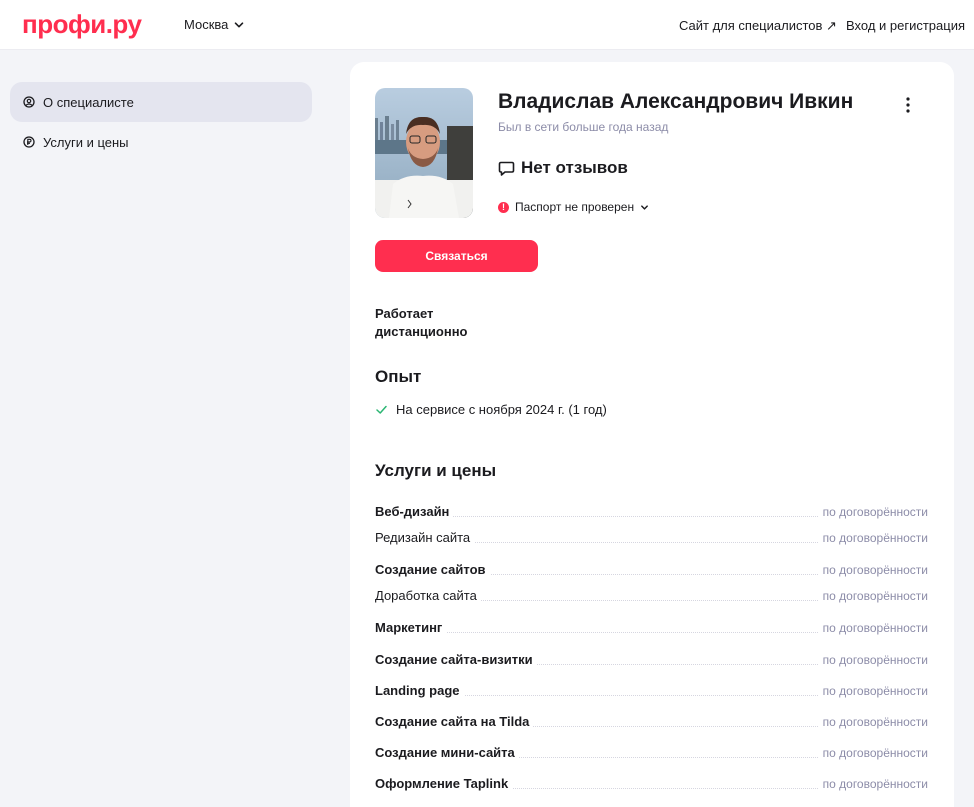 Image resolution: width=974 pixels, height=807 pixels. I want to click on service-label: Создание сайта-визитки, so click(456, 659).